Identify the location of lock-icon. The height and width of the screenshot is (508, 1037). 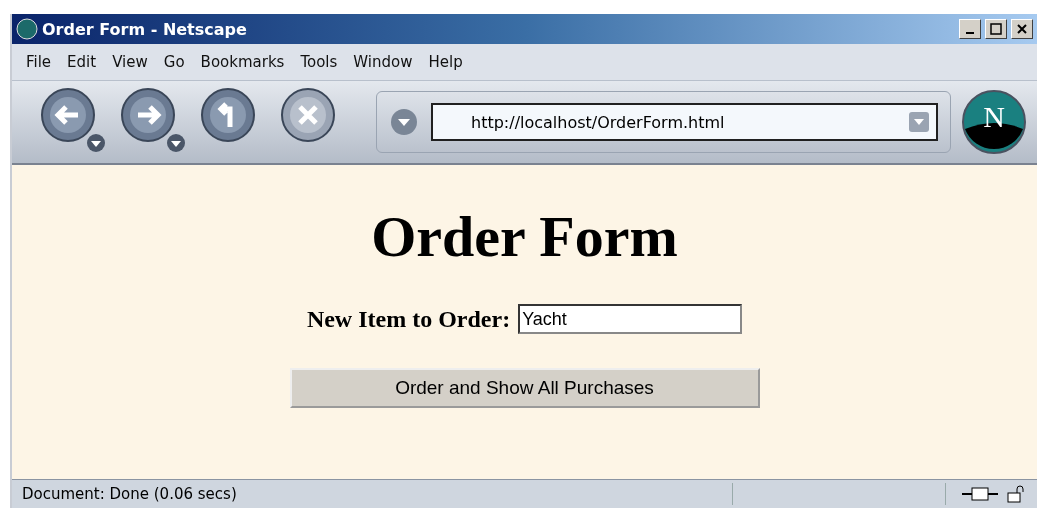
(1016, 494).